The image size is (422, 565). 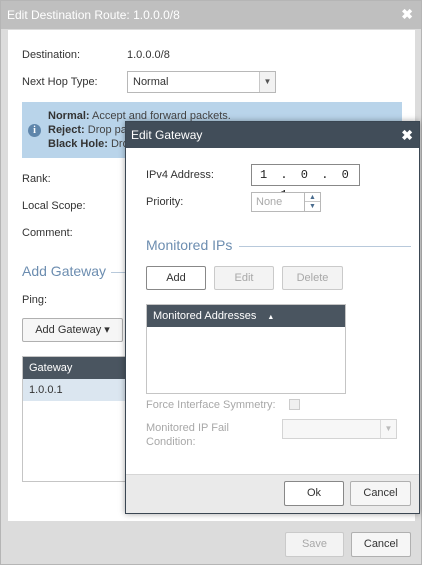 What do you see at coordinates (167, 135) in the screenshot?
I see `inner-dialog-title: Edit Gateway` at bounding box center [167, 135].